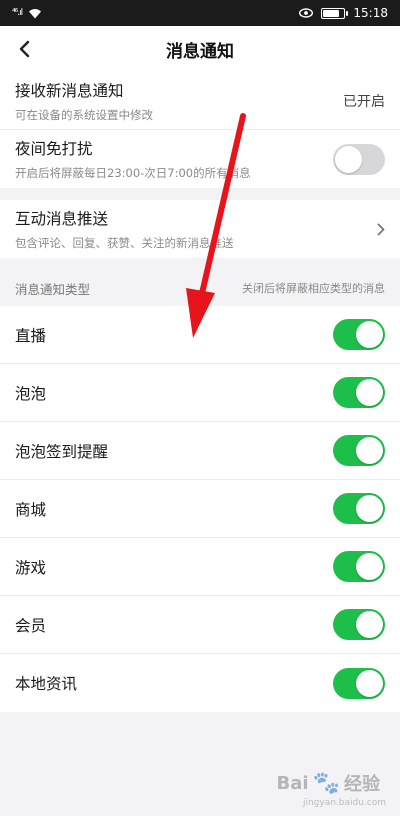 The image size is (400, 816). What do you see at coordinates (69, 90) in the screenshot?
I see `receive-title: 接收新消息通知` at bounding box center [69, 90].